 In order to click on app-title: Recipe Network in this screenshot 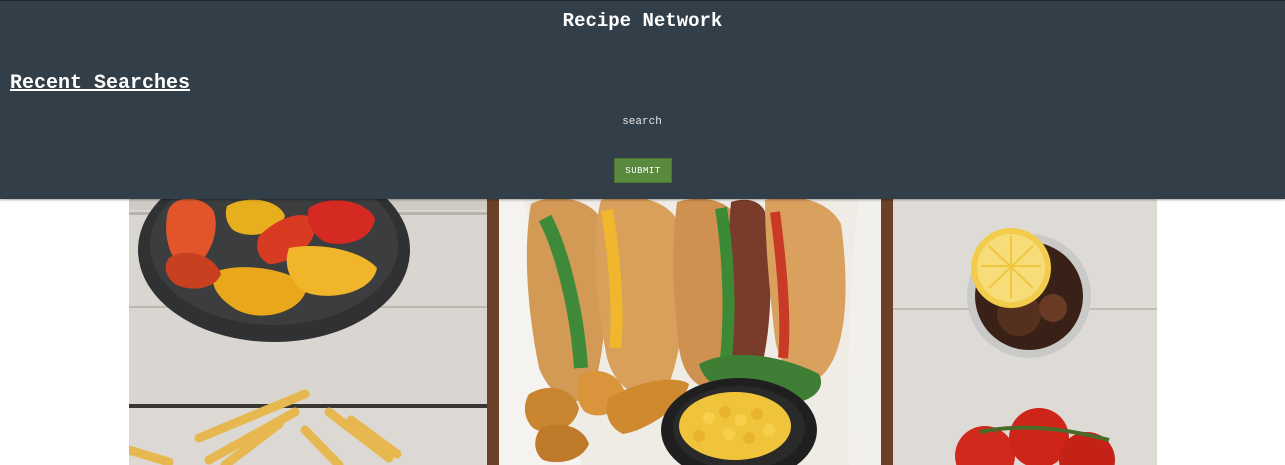, I will do `click(642, 21)`.